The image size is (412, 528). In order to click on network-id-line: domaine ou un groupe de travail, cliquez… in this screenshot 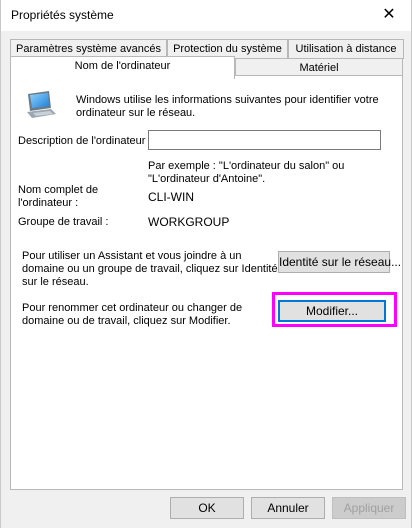, I will do `click(150, 269)`.